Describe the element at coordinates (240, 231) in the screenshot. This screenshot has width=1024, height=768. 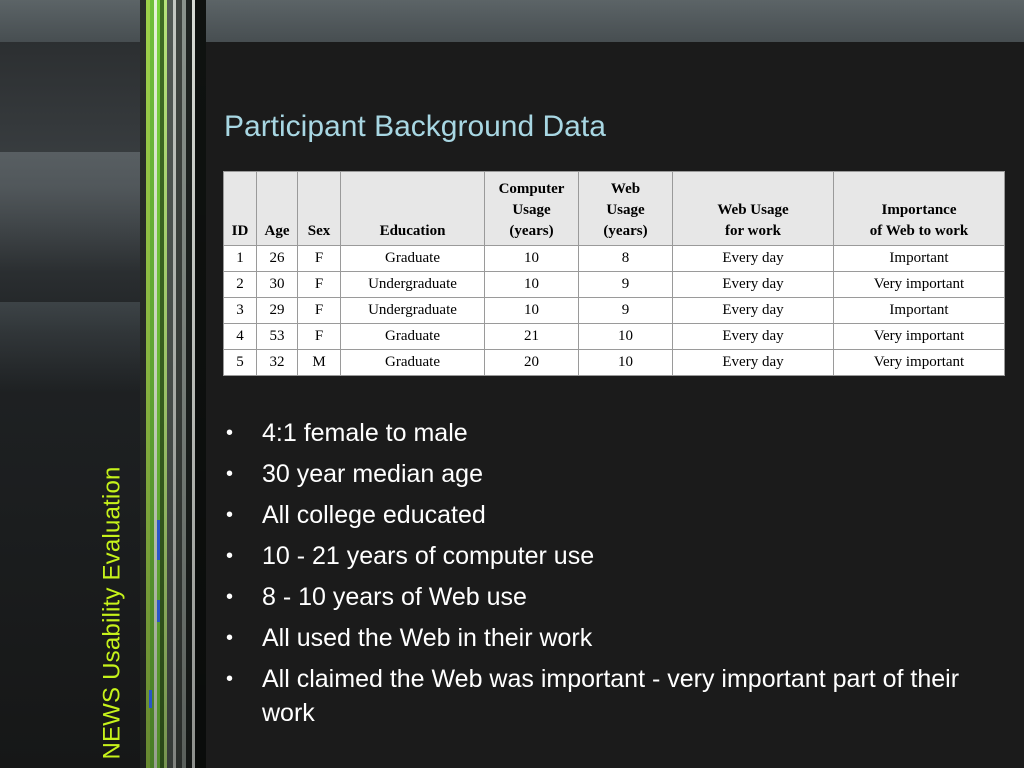
I see `header-line: ID` at that location.